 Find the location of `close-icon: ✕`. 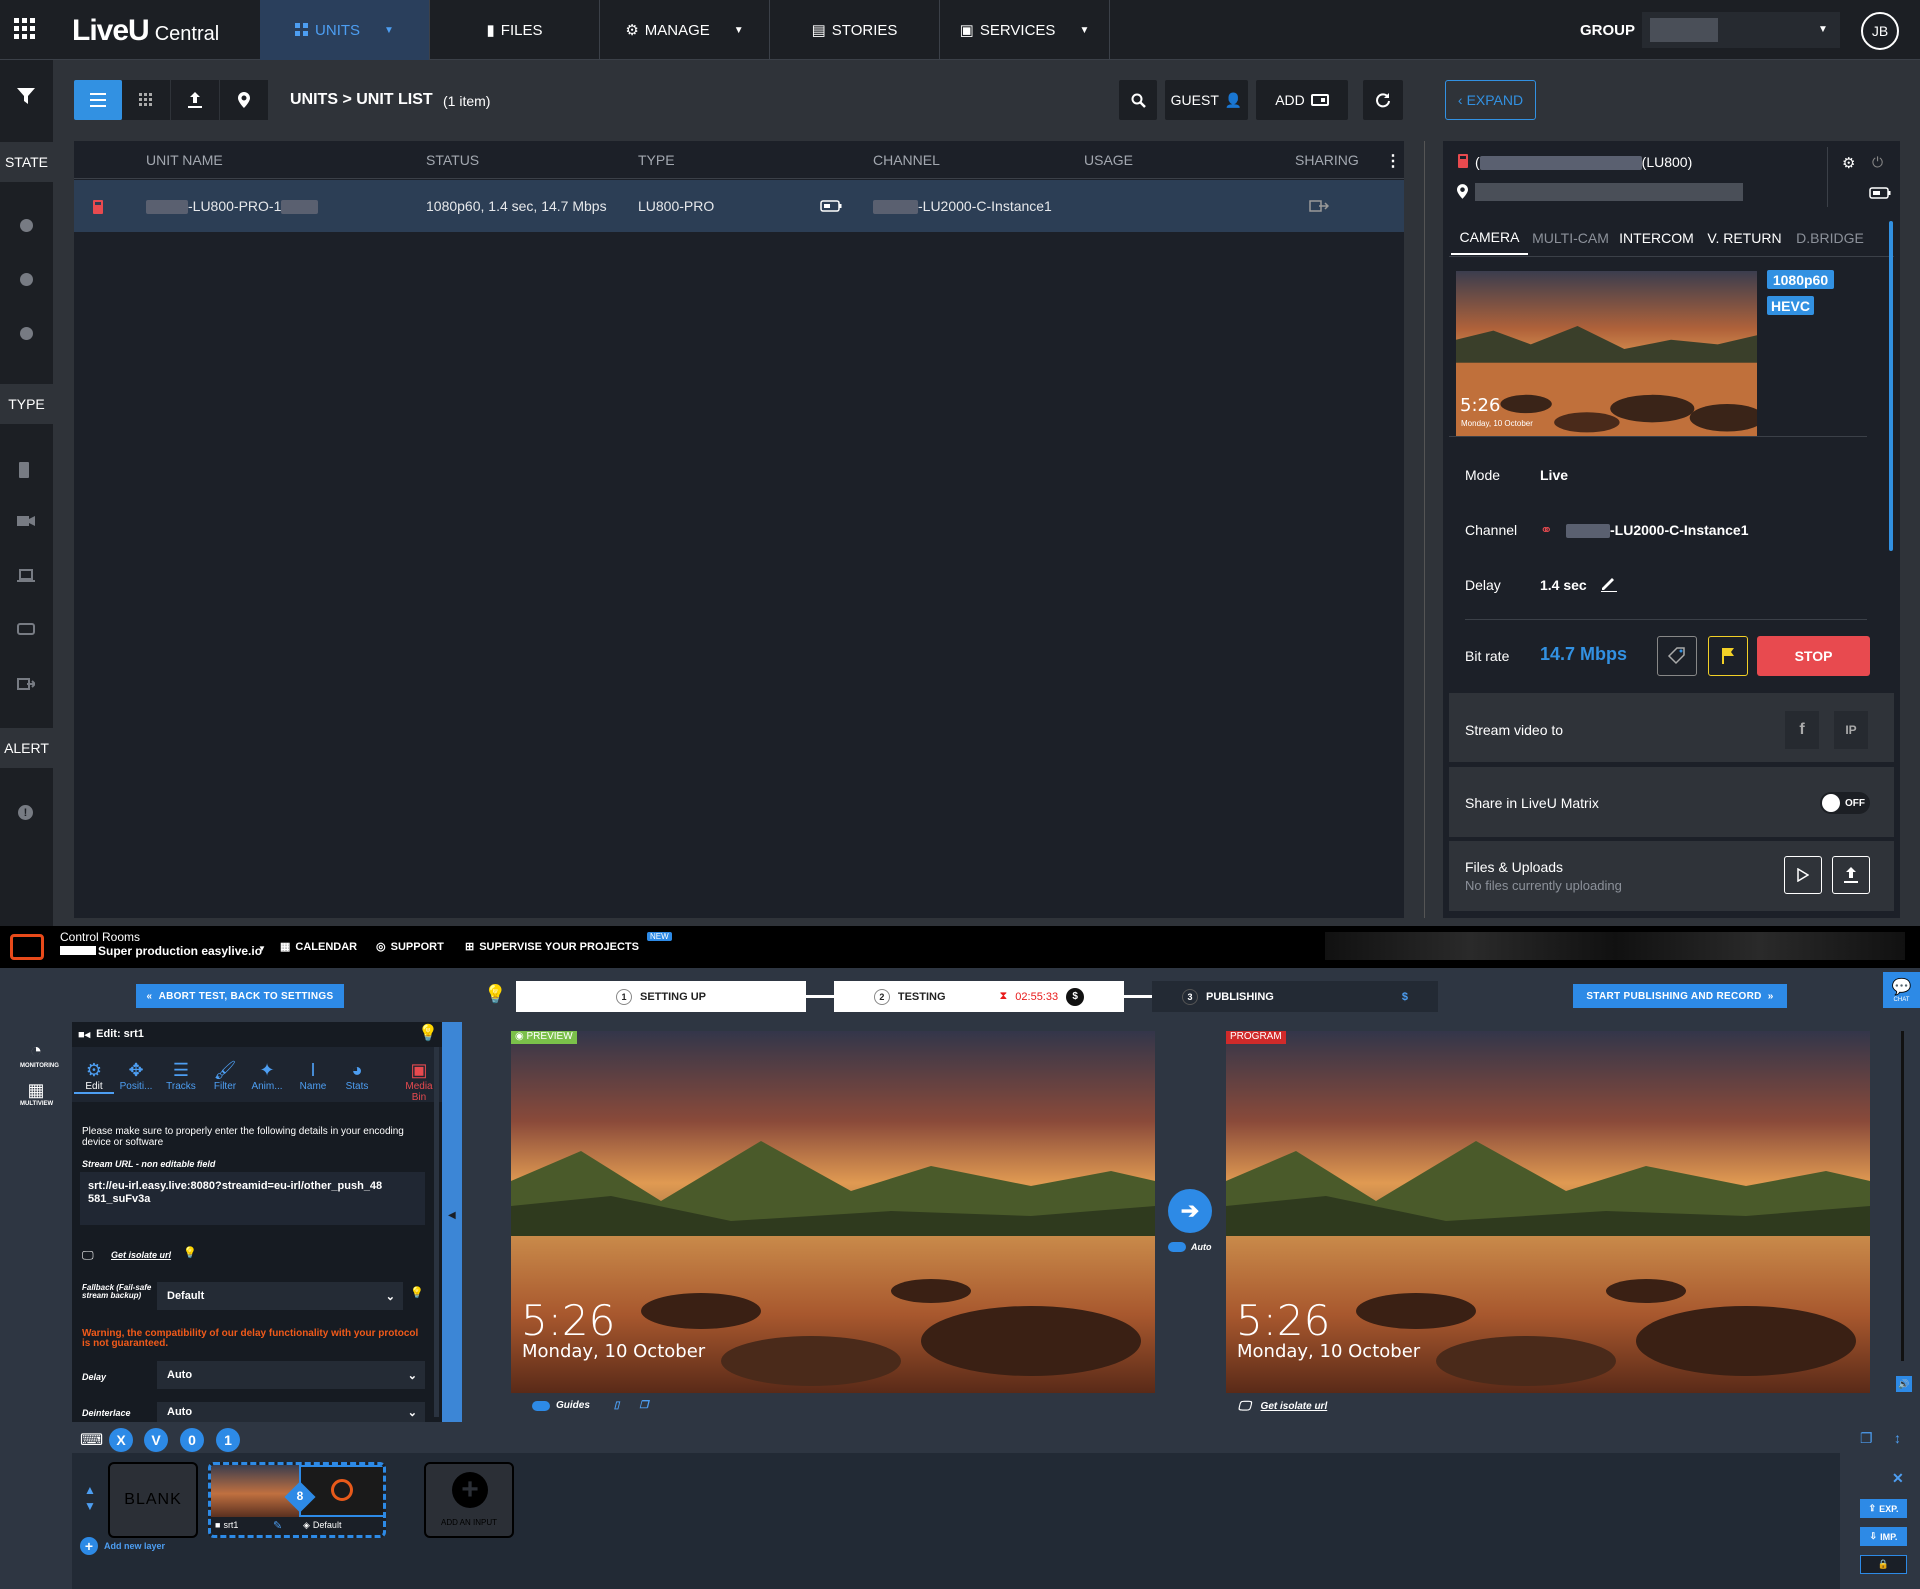

close-icon: ✕ is located at coordinates (1898, 1478).